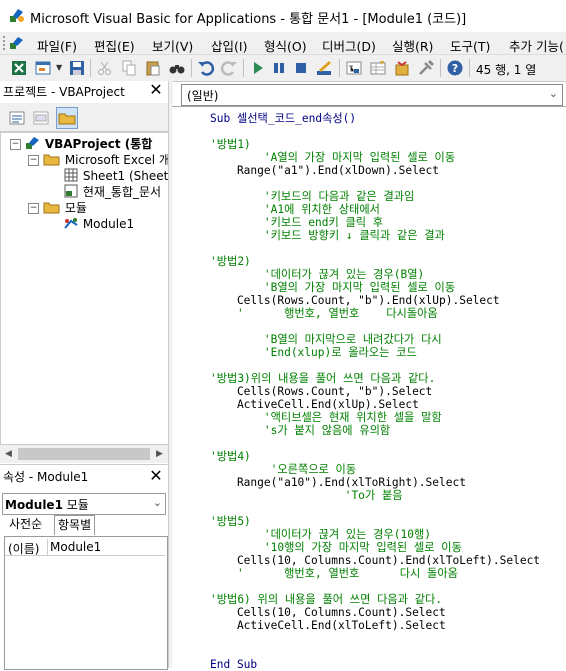 The image size is (566, 671). Describe the element at coordinates (320, 534) in the screenshot. I see `code-line: '데이터가 끊겨 있는 경우(10행)` at that location.